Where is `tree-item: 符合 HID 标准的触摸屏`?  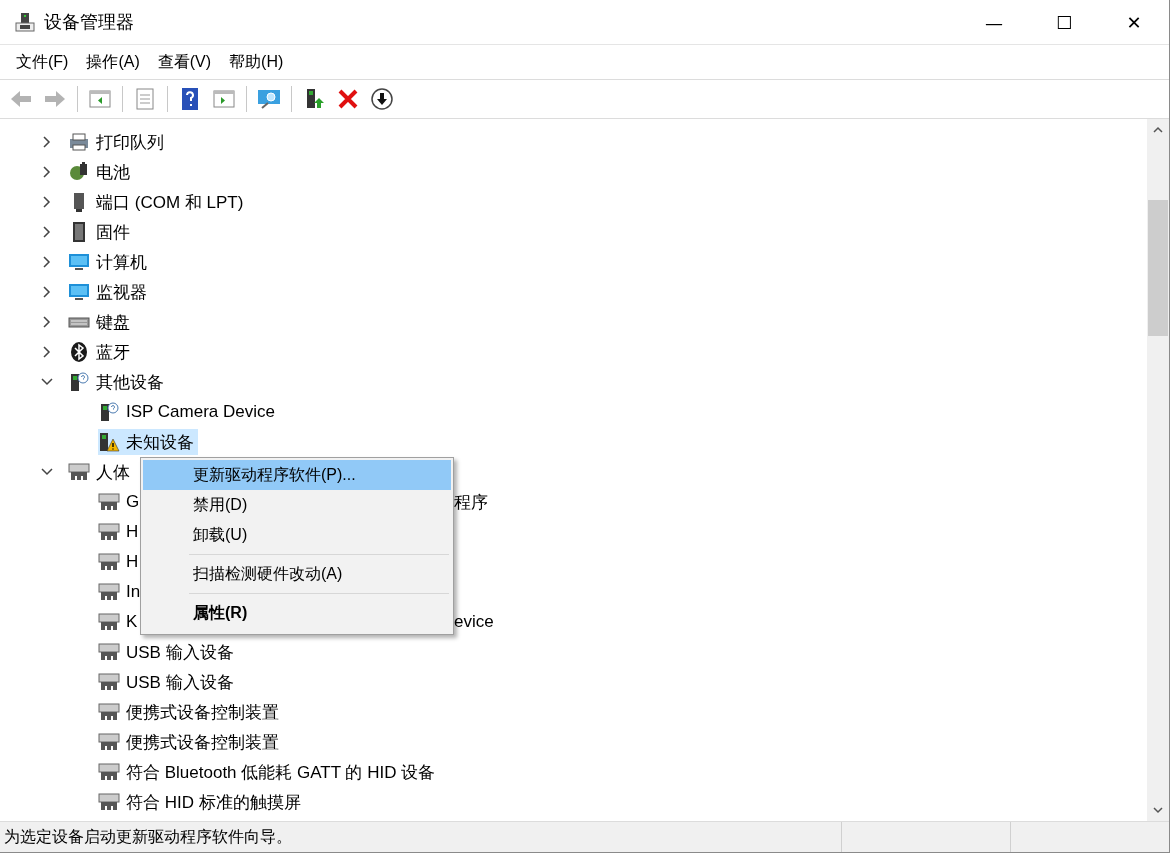
tree-item: 符合 HID 标准的触摸屏 is located at coordinates (201, 802).